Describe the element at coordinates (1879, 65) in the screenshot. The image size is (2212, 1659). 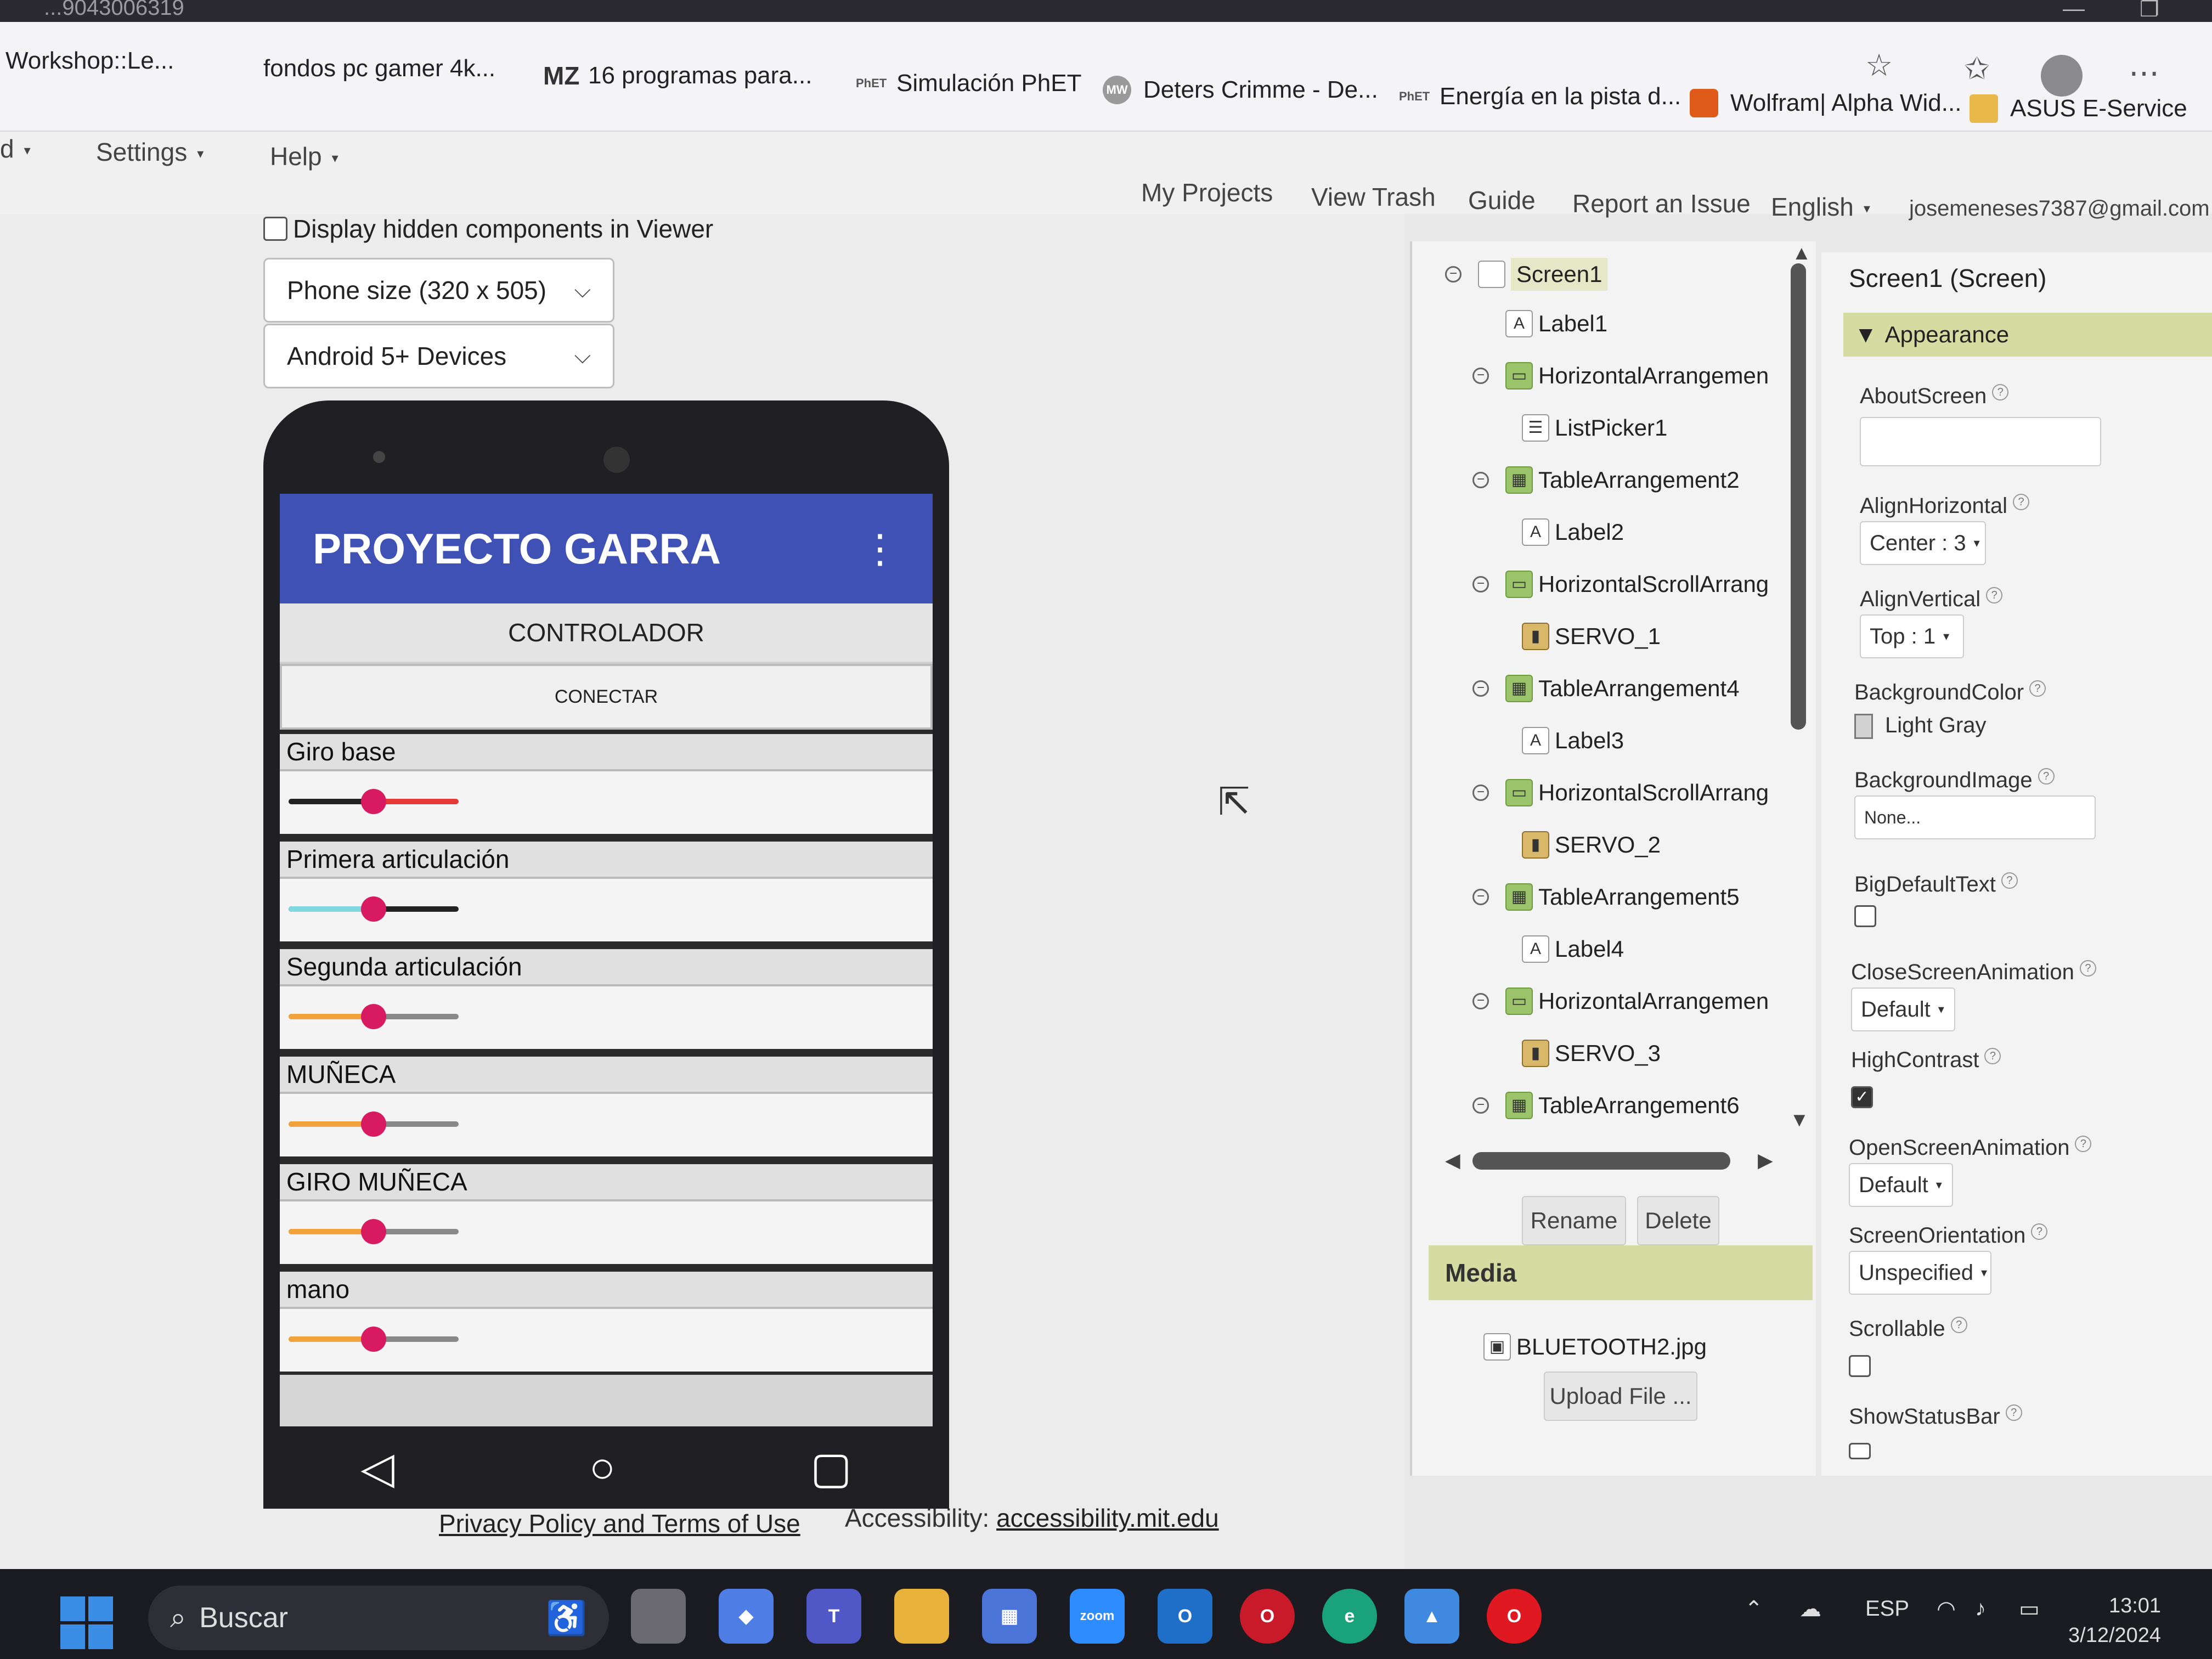
I see `star-icon: ☆` at that location.